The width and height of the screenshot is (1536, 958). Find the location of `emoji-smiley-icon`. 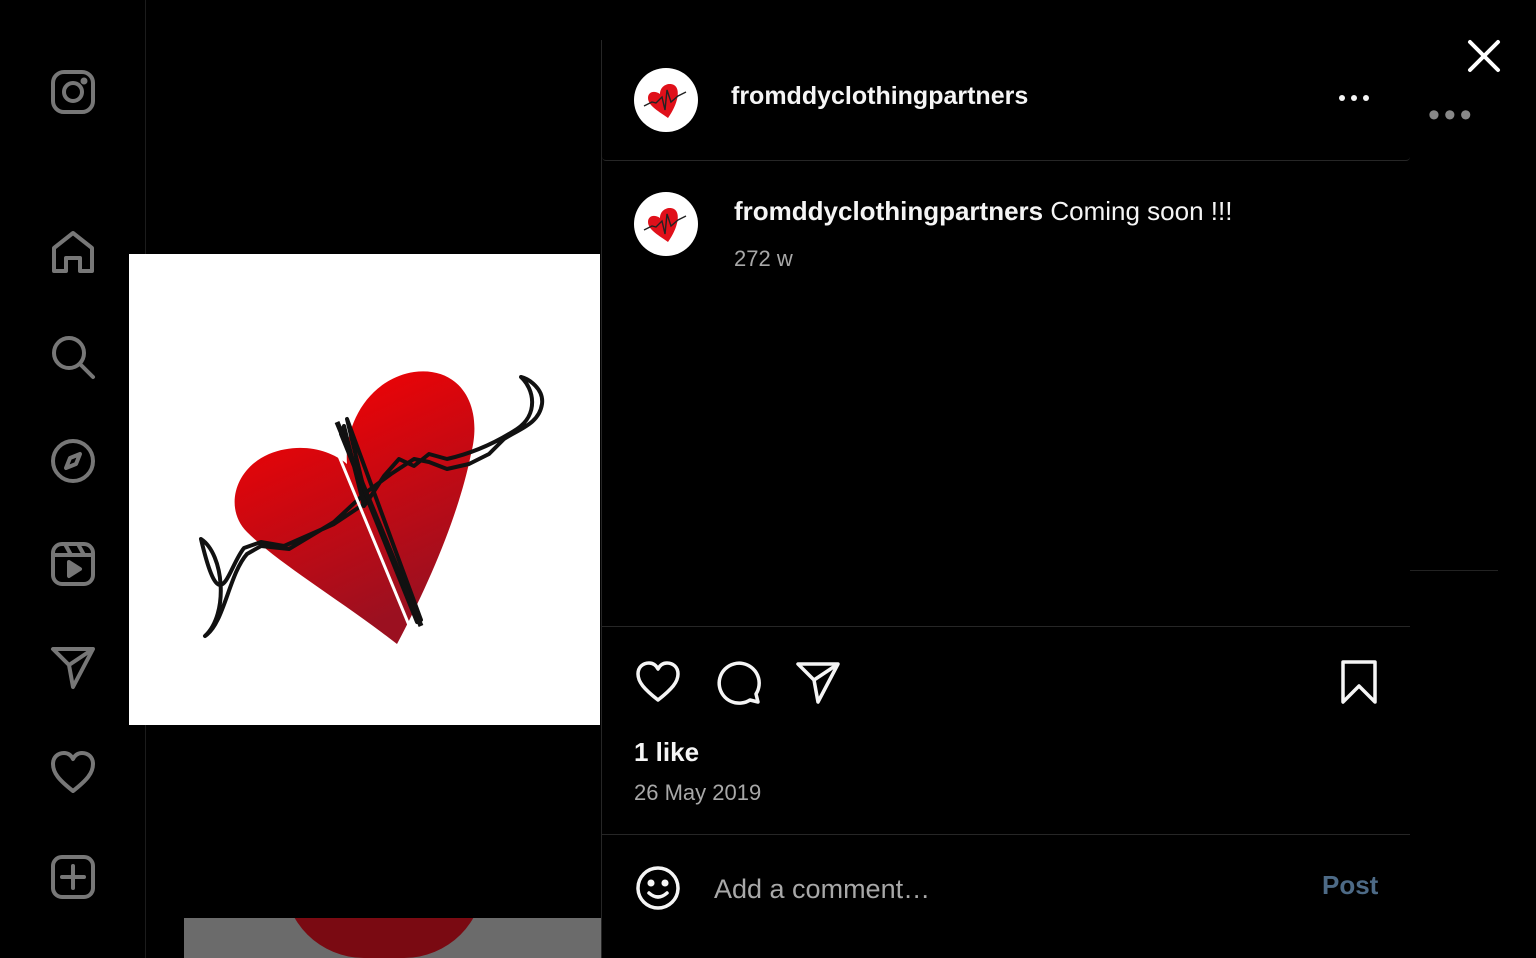

emoji-smiley-icon is located at coordinates (658, 888).